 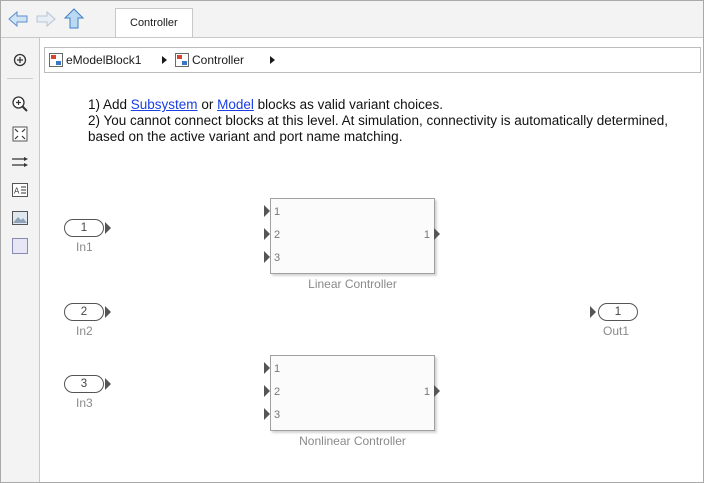 I want to click on model-icon, so click(x=56, y=60).